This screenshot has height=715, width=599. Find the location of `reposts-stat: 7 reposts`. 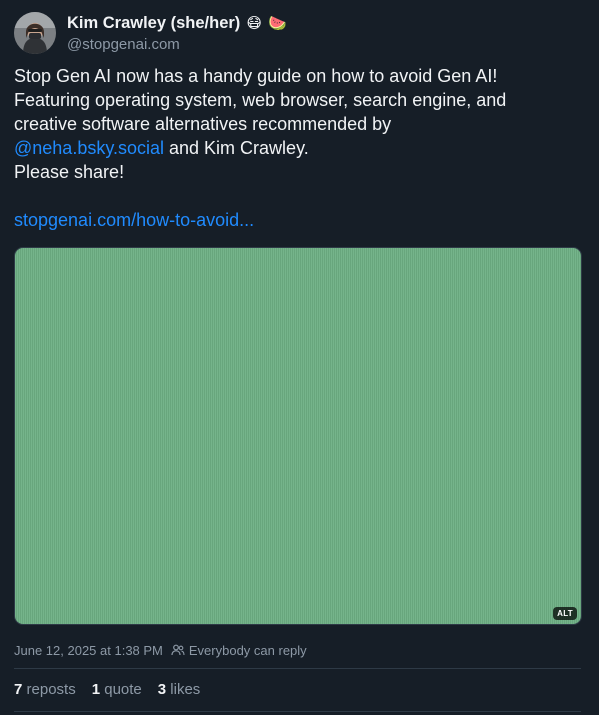

reposts-stat: 7 reposts is located at coordinates (45, 689).